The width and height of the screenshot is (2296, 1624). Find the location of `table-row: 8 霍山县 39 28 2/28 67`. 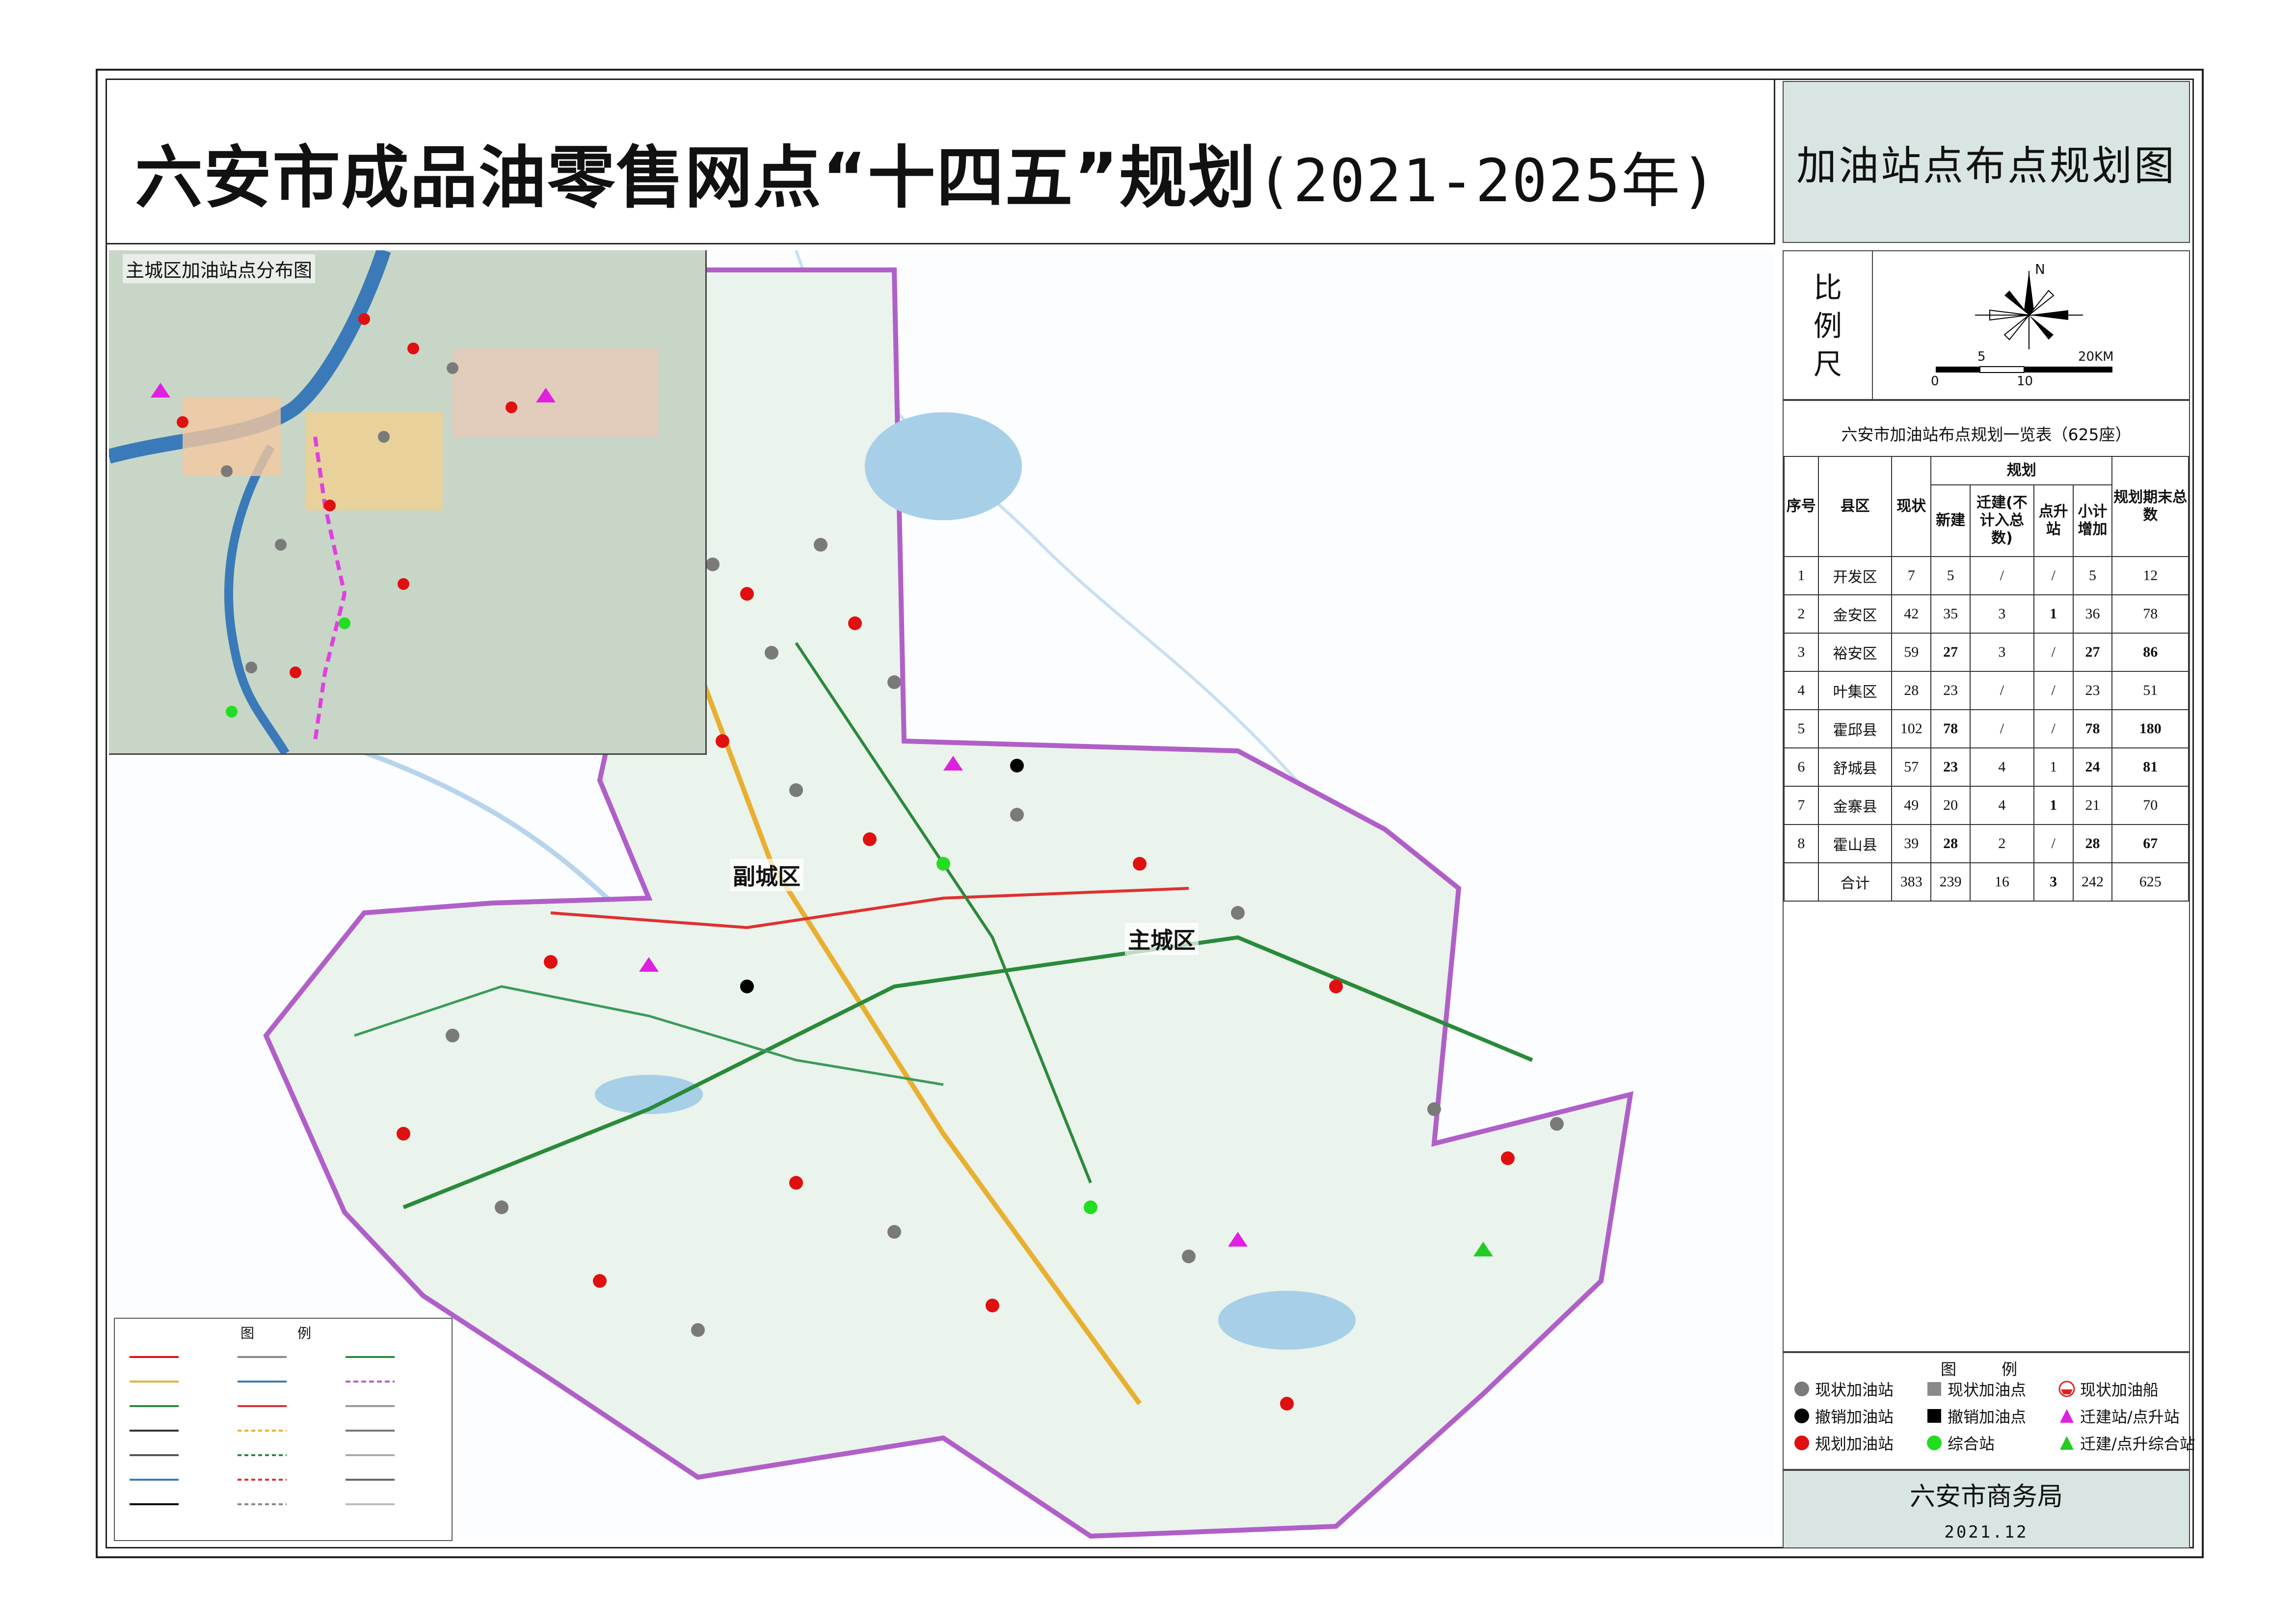

table-row: 8 霍山县 39 28 2/28 67 is located at coordinates (1986, 843).